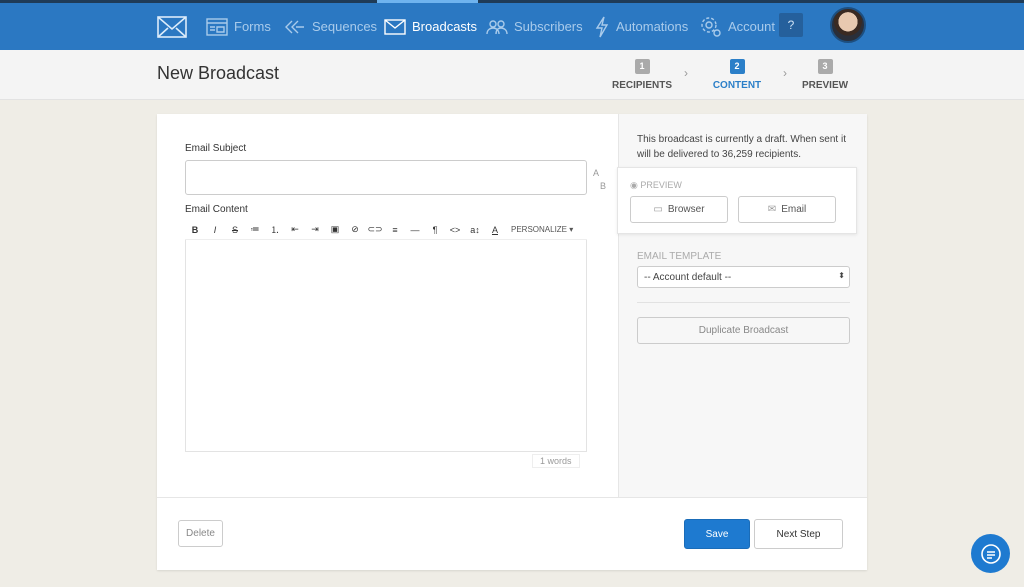 The width and height of the screenshot is (1024, 587). I want to click on indent-icon: ⇥, so click(315, 229).